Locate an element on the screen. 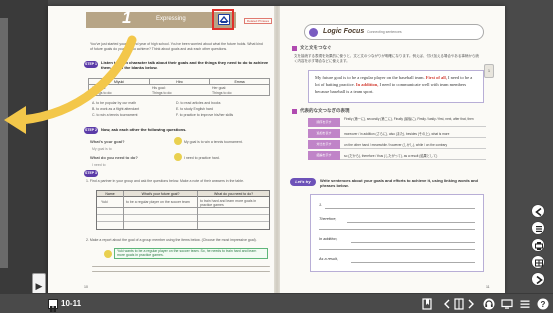 The height and width of the screenshot is (313, 553). lets-try-badge: Let's try is located at coordinates (303, 182).